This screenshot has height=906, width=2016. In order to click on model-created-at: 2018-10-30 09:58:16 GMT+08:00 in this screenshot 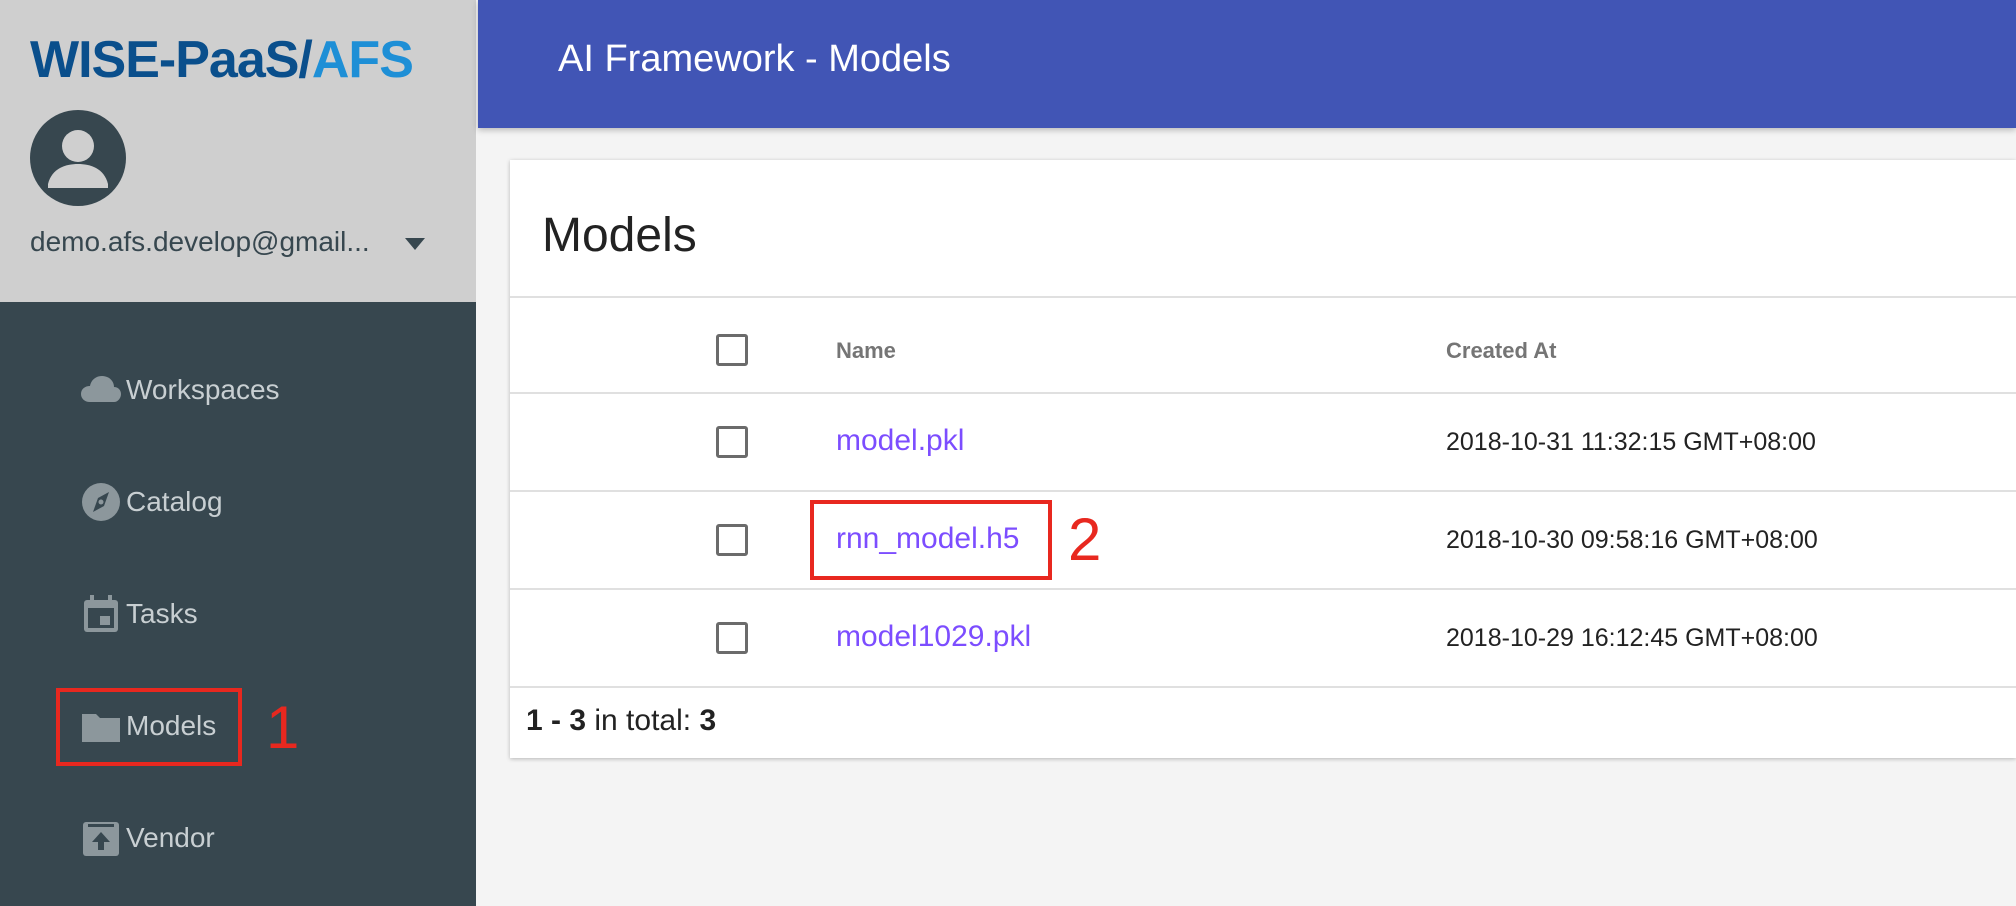, I will do `click(1632, 540)`.